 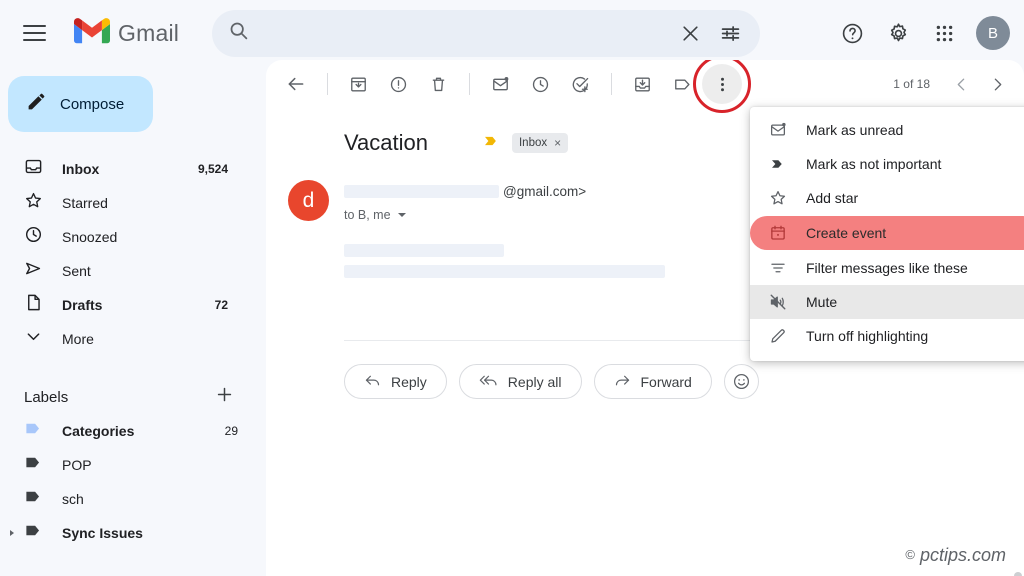 I want to click on avatar: B, so click(x=993, y=33).